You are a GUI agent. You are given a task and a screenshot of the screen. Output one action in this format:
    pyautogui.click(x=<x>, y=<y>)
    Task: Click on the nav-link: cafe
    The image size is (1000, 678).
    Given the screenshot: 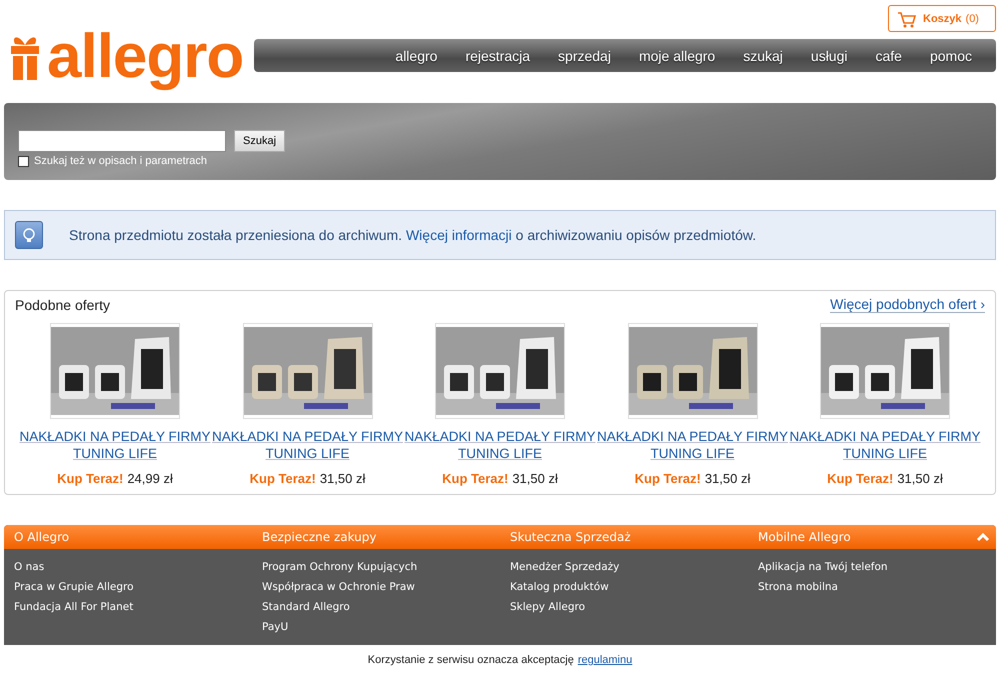 What is the action you would take?
    pyautogui.click(x=889, y=56)
    